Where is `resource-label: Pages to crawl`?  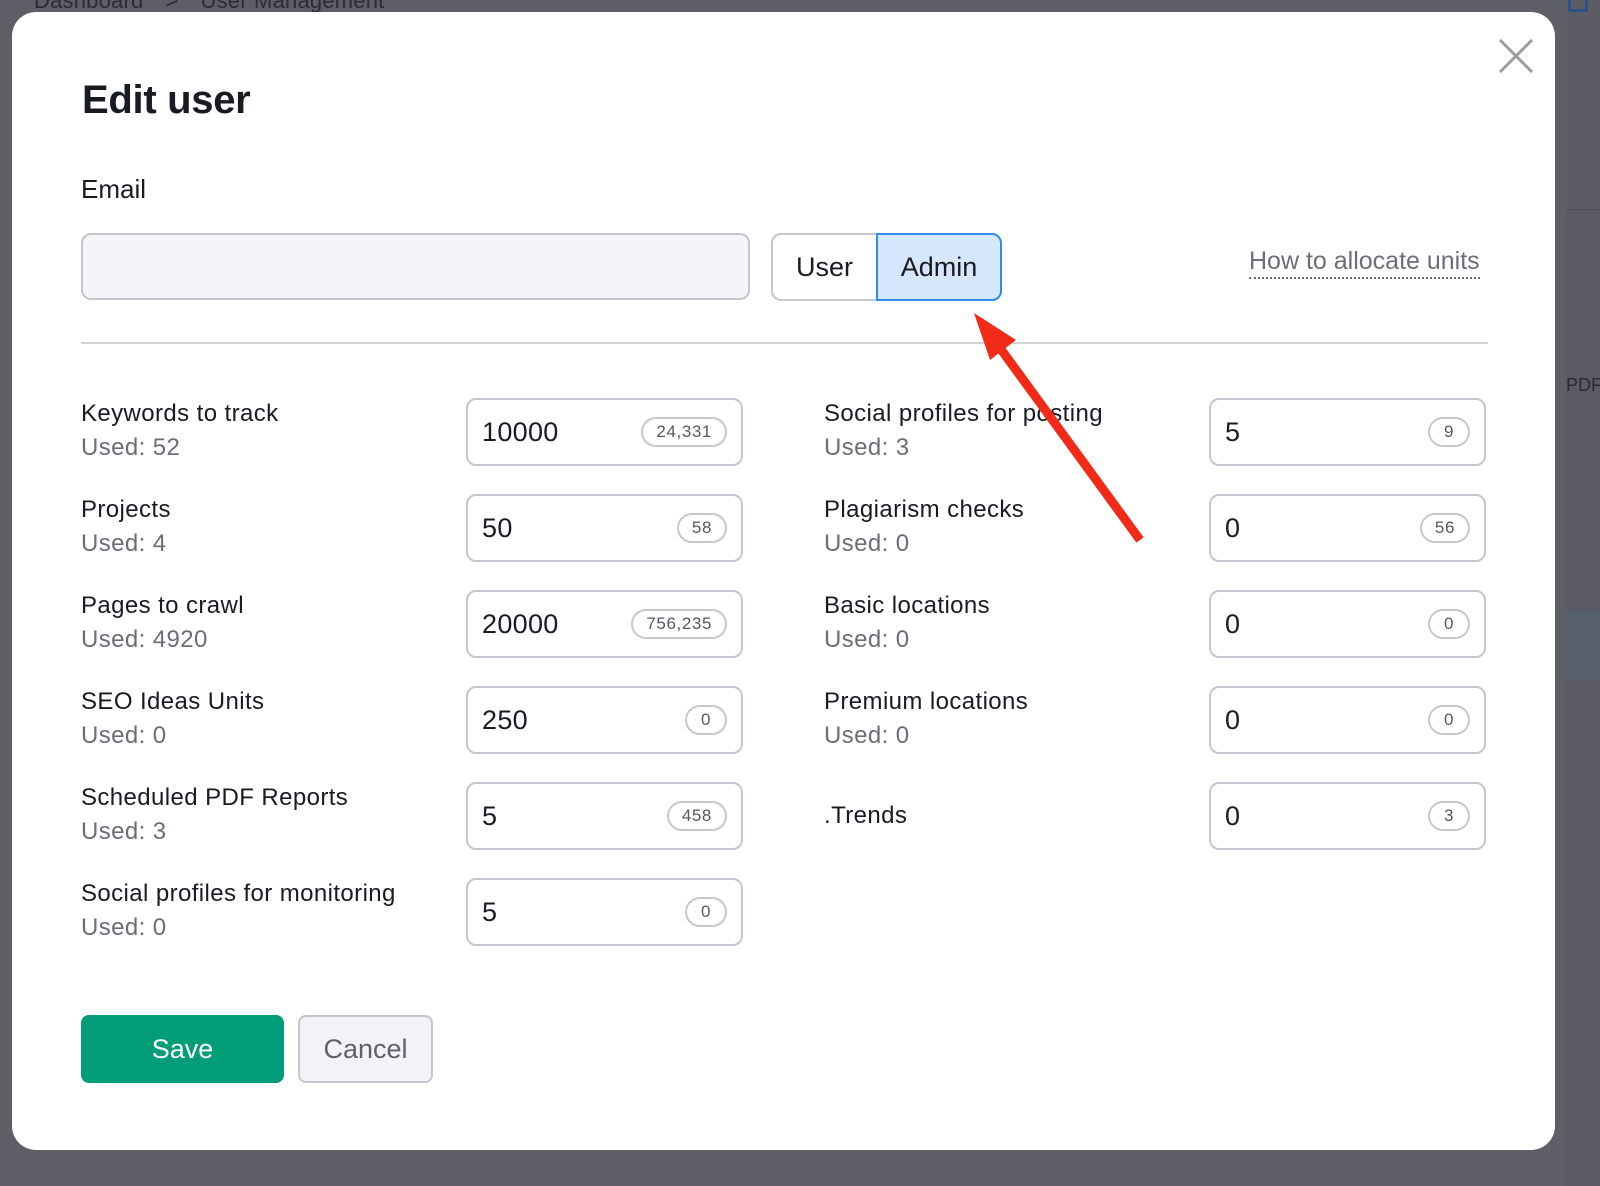 resource-label: Pages to crawl is located at coordinates (163, 605).